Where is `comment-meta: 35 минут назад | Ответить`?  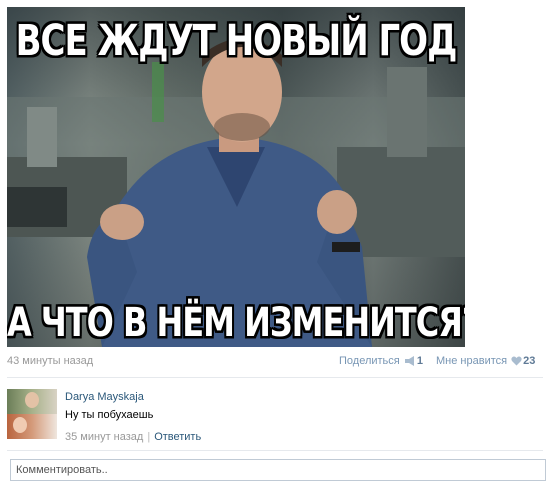 comment-meta: 35 минут назад | Ответить is located at coordinates (133, 437).